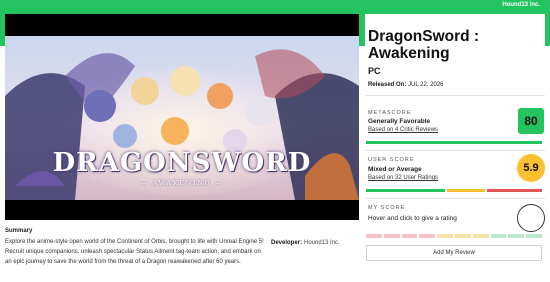 Image resolution: width=550 pixels, height=282 pixels. I want to click on game-logo-subtitle: — AWAKENING —, so click(182, 183).